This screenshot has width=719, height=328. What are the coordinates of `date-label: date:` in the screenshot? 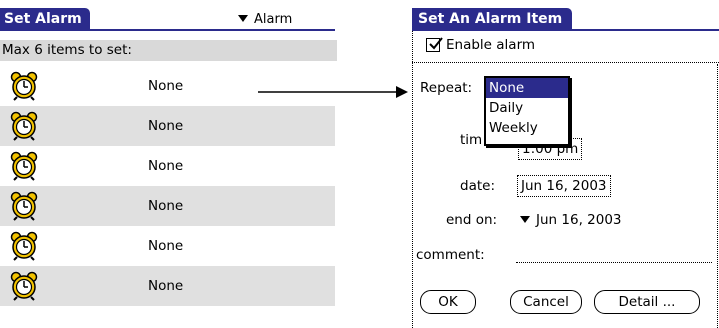 It's located at (477, 186).